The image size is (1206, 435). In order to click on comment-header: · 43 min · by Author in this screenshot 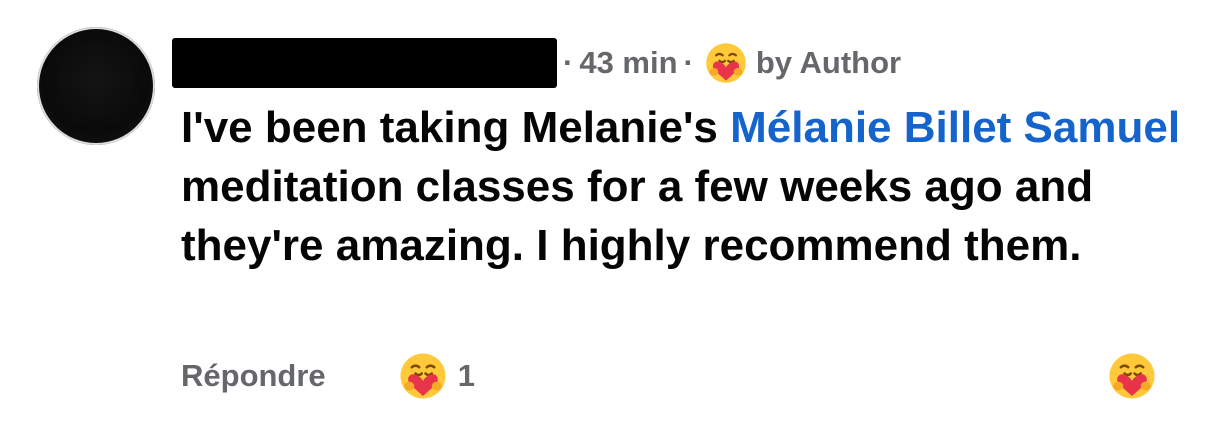, I will do `click(536, 63)`.